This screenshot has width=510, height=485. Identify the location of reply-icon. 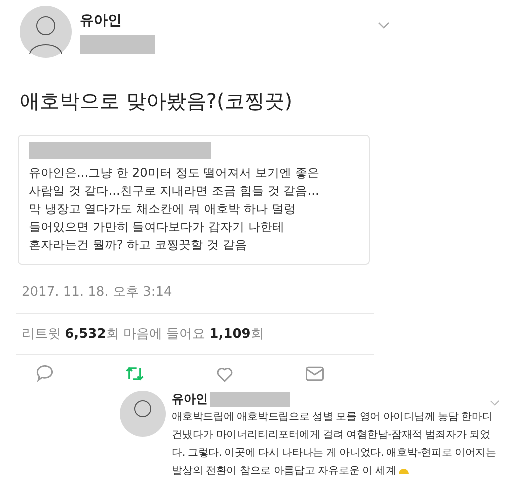
(45, 374).